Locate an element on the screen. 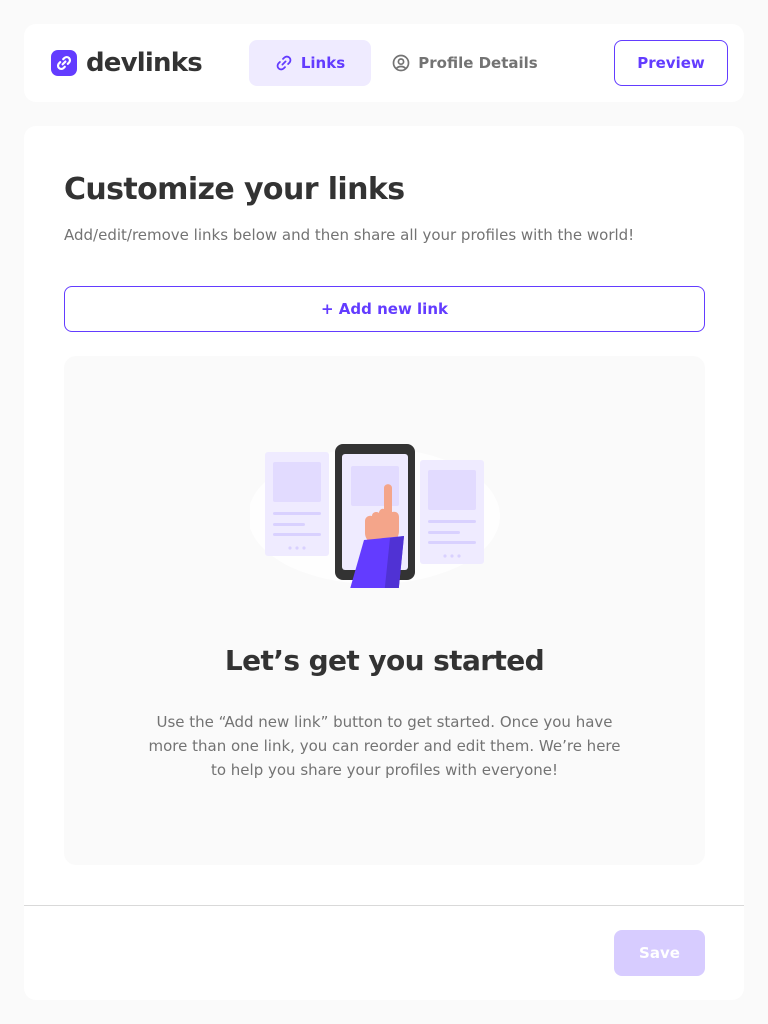 The width and height of the screenshot is (768, 1024). tab-profile-details-label: Profile Details is located at coordinates (478, 63).